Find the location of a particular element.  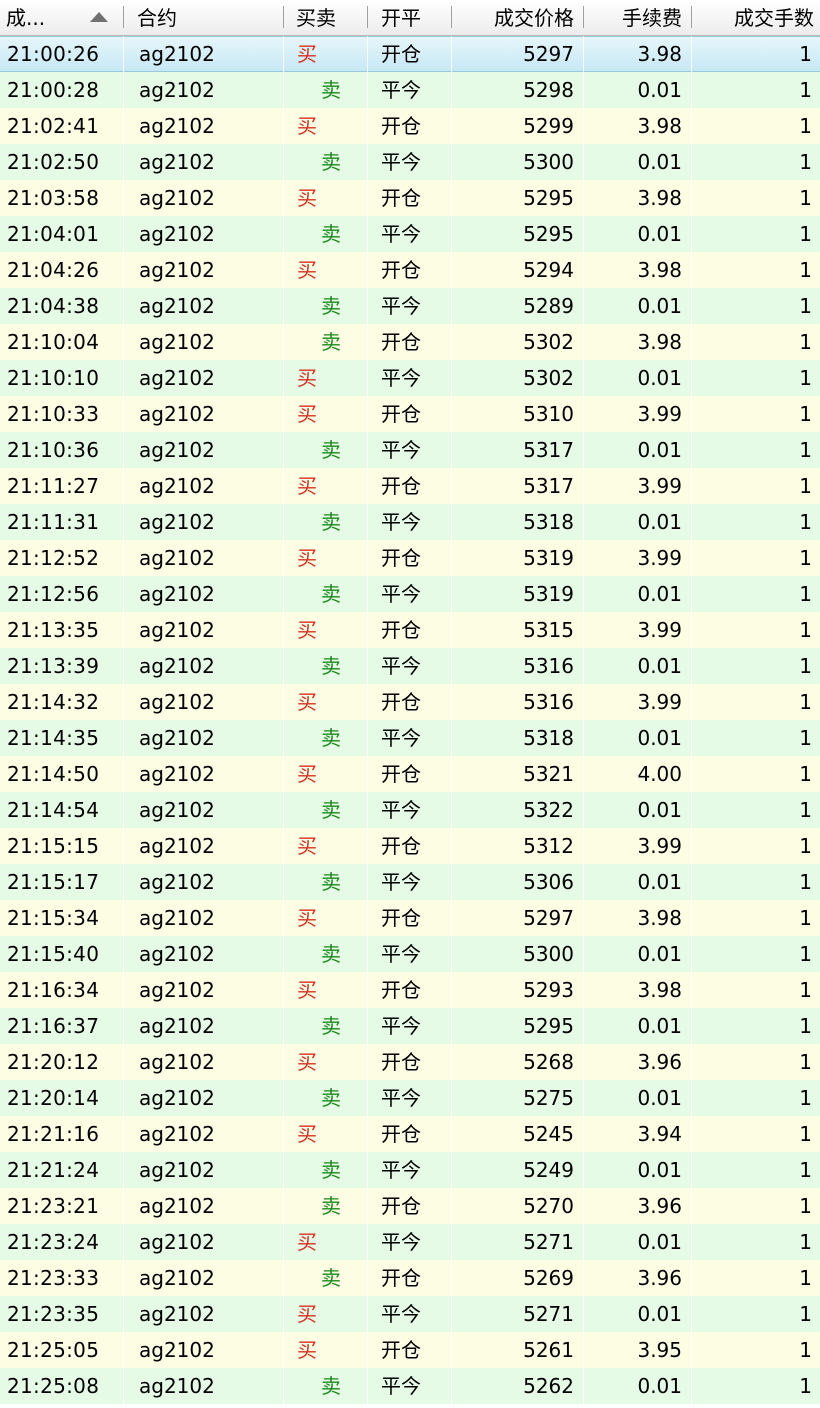

table-row: 21:16:34 ag2102 买 开仓 5293 3.98 1 is located at coordinates (410, 990).